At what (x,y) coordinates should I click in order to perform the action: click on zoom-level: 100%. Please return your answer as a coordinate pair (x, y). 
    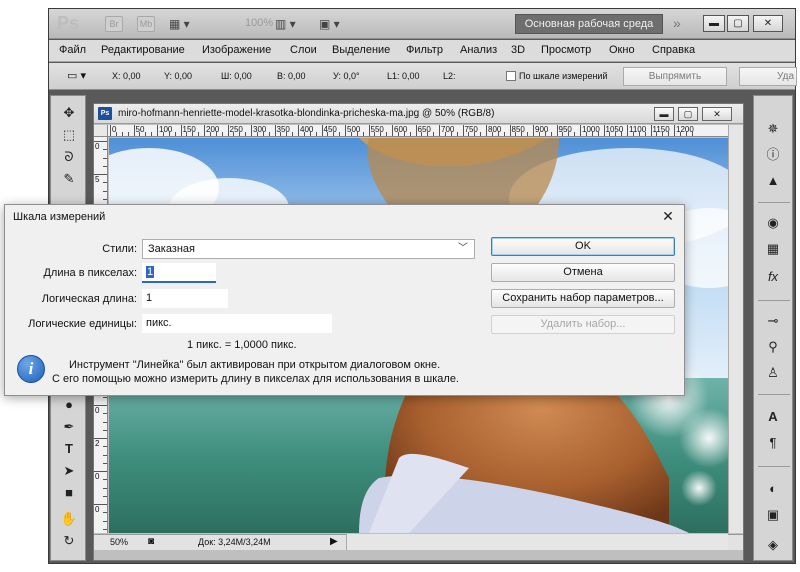
    Looking at the image, I should click on (259, 23).